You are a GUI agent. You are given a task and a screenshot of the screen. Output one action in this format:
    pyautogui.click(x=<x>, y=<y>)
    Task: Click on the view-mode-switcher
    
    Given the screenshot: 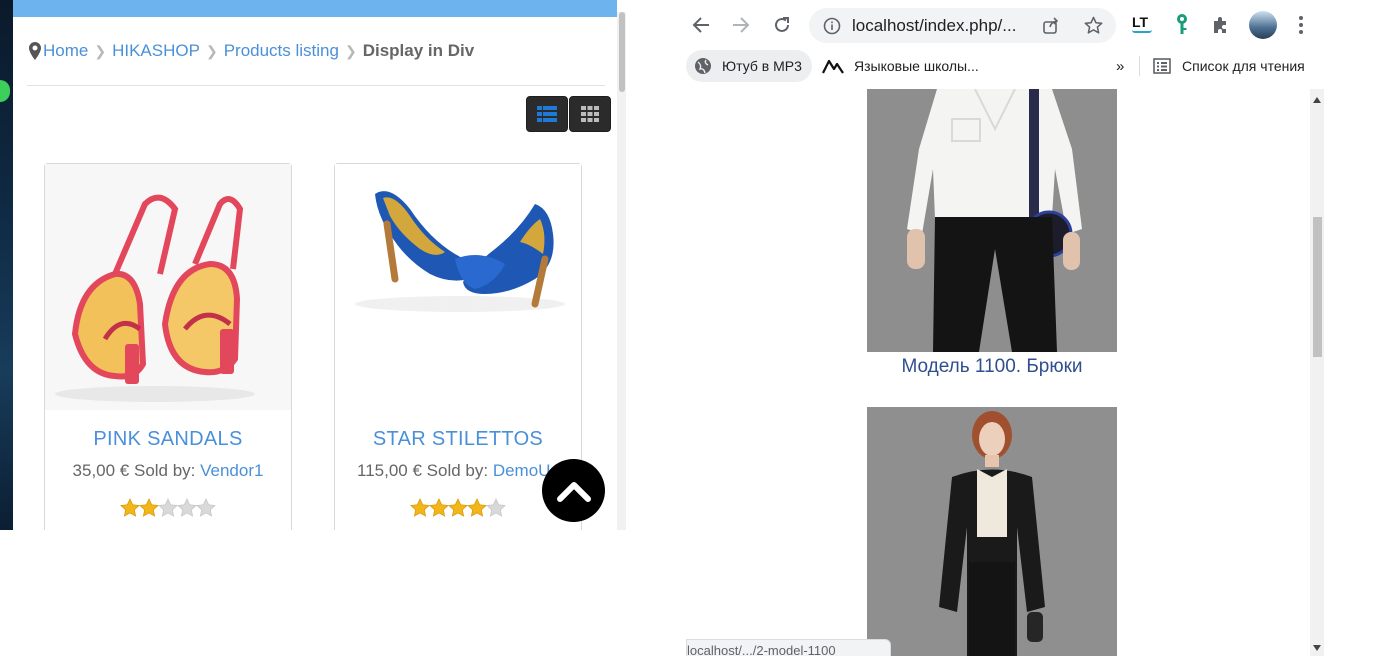 What is the action you would take?
    pyautogui.click(x=569, y=114)
    